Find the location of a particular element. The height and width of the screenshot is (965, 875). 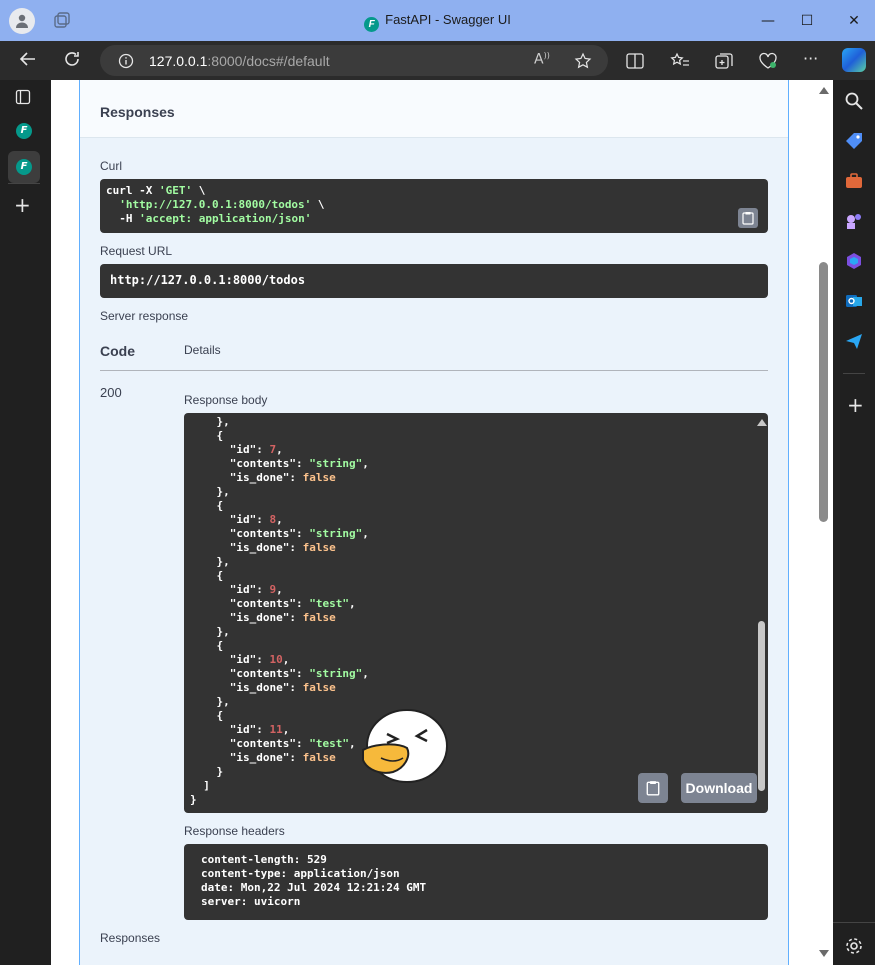

url-text: 127.0.0.1:8000/docs#/default is located at coordinates (239, 61).